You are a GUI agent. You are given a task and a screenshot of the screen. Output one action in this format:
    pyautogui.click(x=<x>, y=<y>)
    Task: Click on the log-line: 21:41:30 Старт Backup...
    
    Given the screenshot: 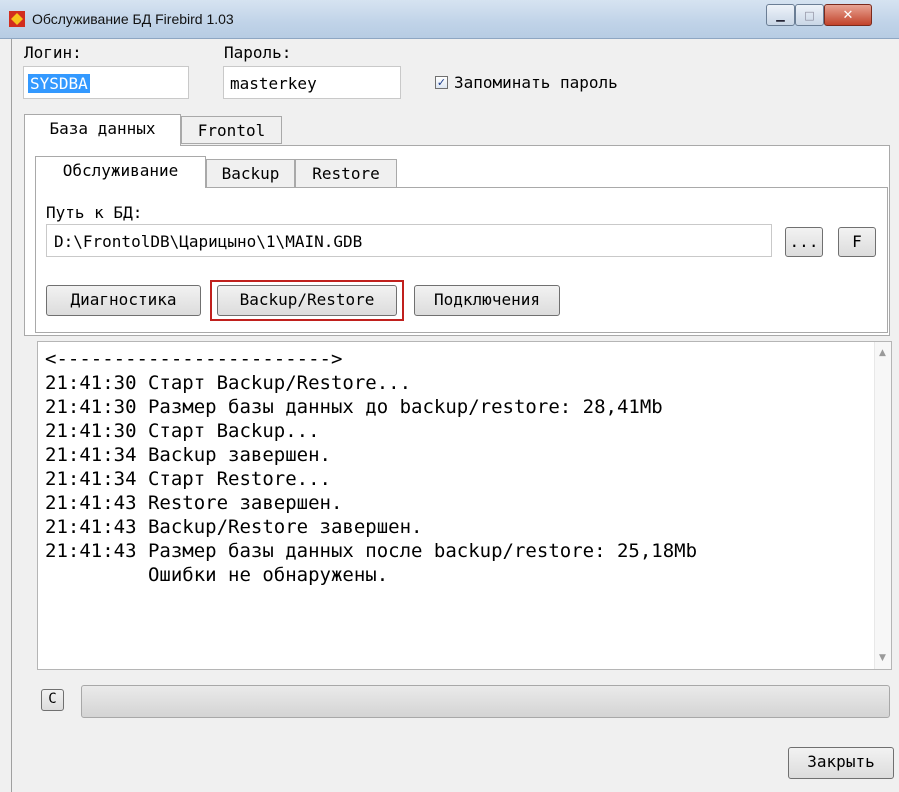 What is the action you would take?
    pyautogui.click(x=182, y=431)
    